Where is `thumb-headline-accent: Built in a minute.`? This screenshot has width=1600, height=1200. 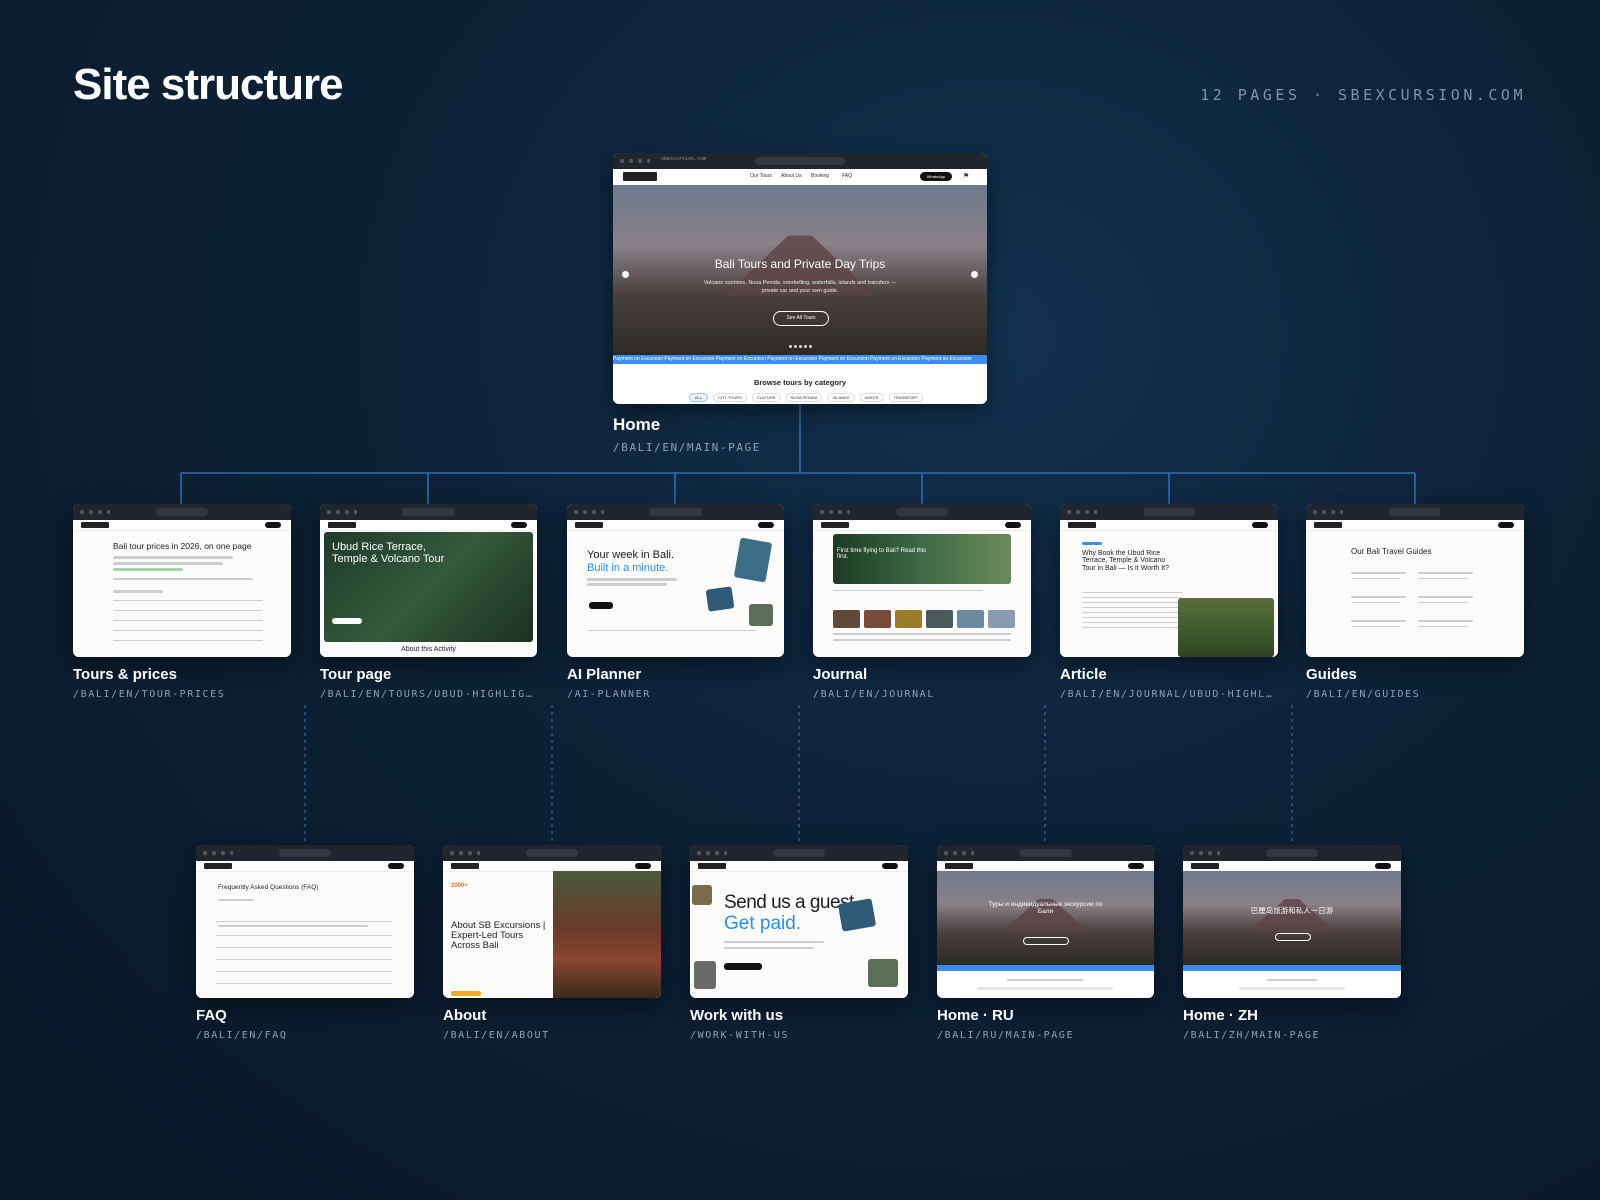 thumb-headline-accent: Built in a minute. is located at coordinates (628, 568).